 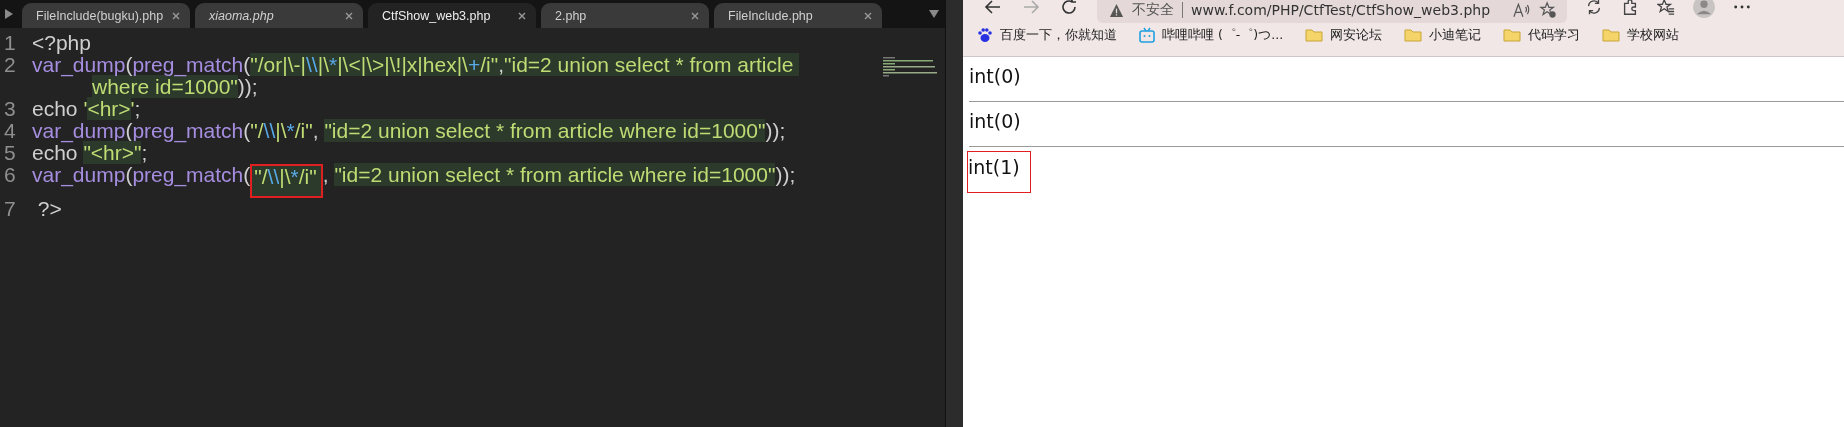 What do you see at coordinates (1047, 35) in the screenshot?
I see `bookmark-item: 百度一下，你就知道` at bounding box center [1047, 35].